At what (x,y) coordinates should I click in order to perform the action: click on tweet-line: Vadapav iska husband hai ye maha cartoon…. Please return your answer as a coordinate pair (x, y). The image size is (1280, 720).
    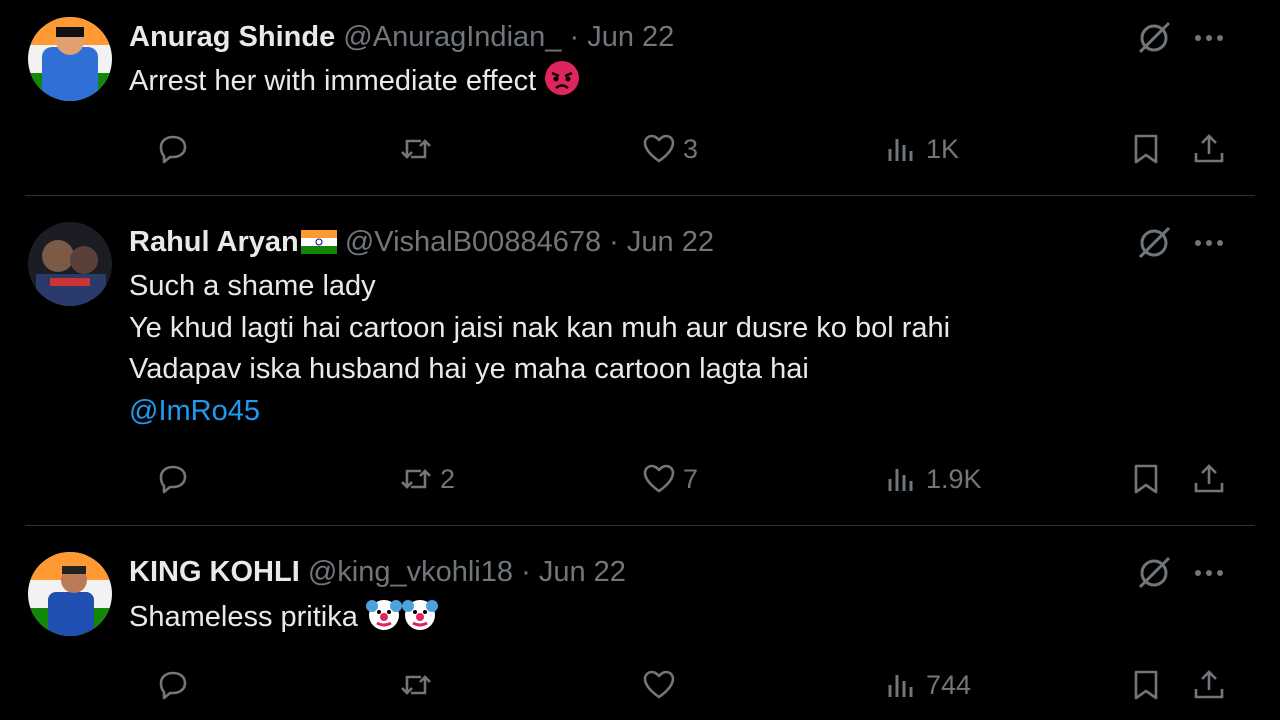
    Looking at the image, I should click on (469, 369).